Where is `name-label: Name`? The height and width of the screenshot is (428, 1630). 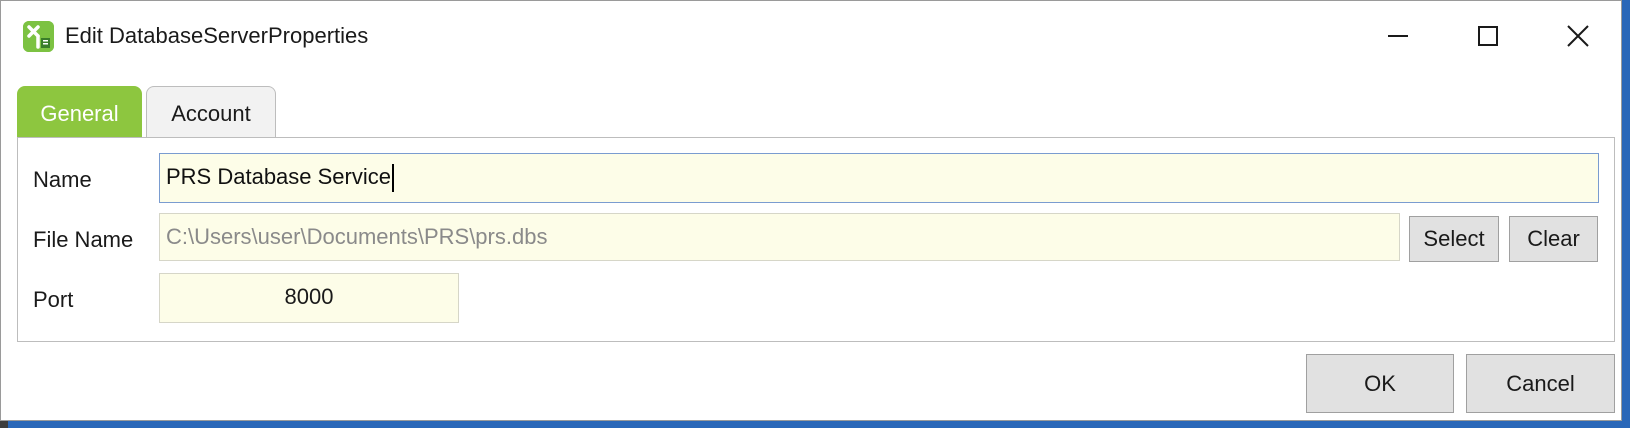
name-label: Name is located at coordinates (62, 179).